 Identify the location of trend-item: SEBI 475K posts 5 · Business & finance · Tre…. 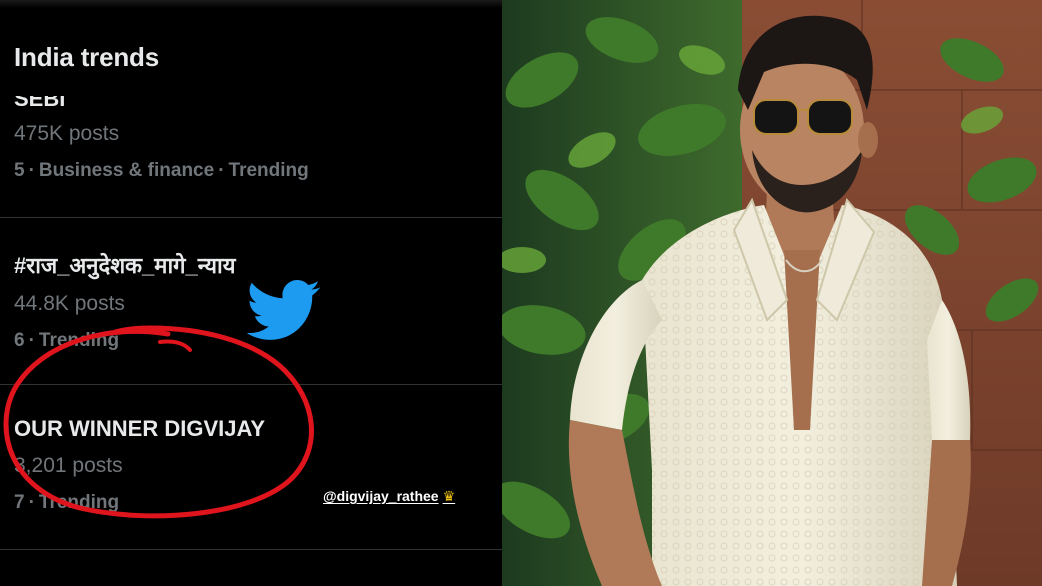
(249, 139).